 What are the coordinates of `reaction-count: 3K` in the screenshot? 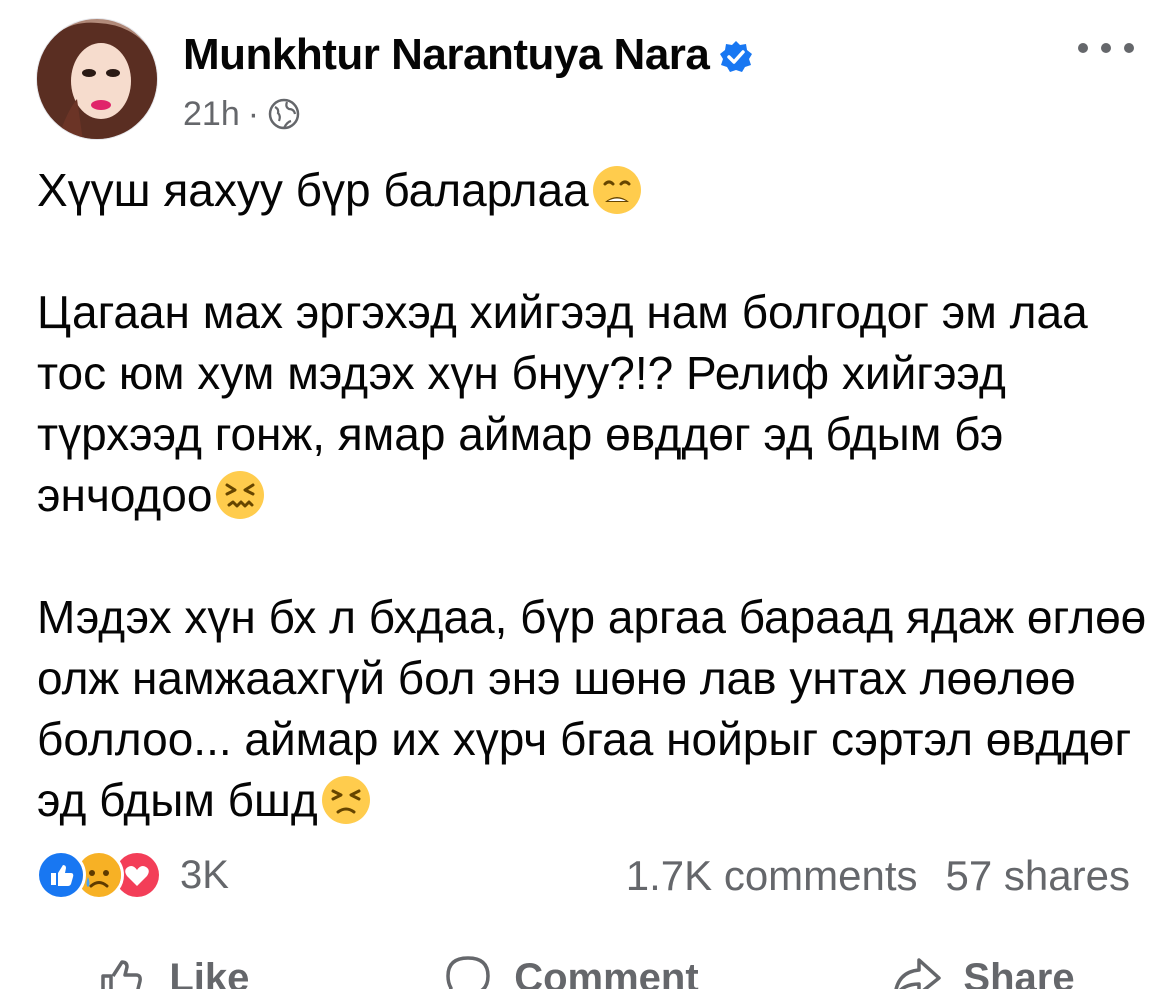 It's located at (204, 874).